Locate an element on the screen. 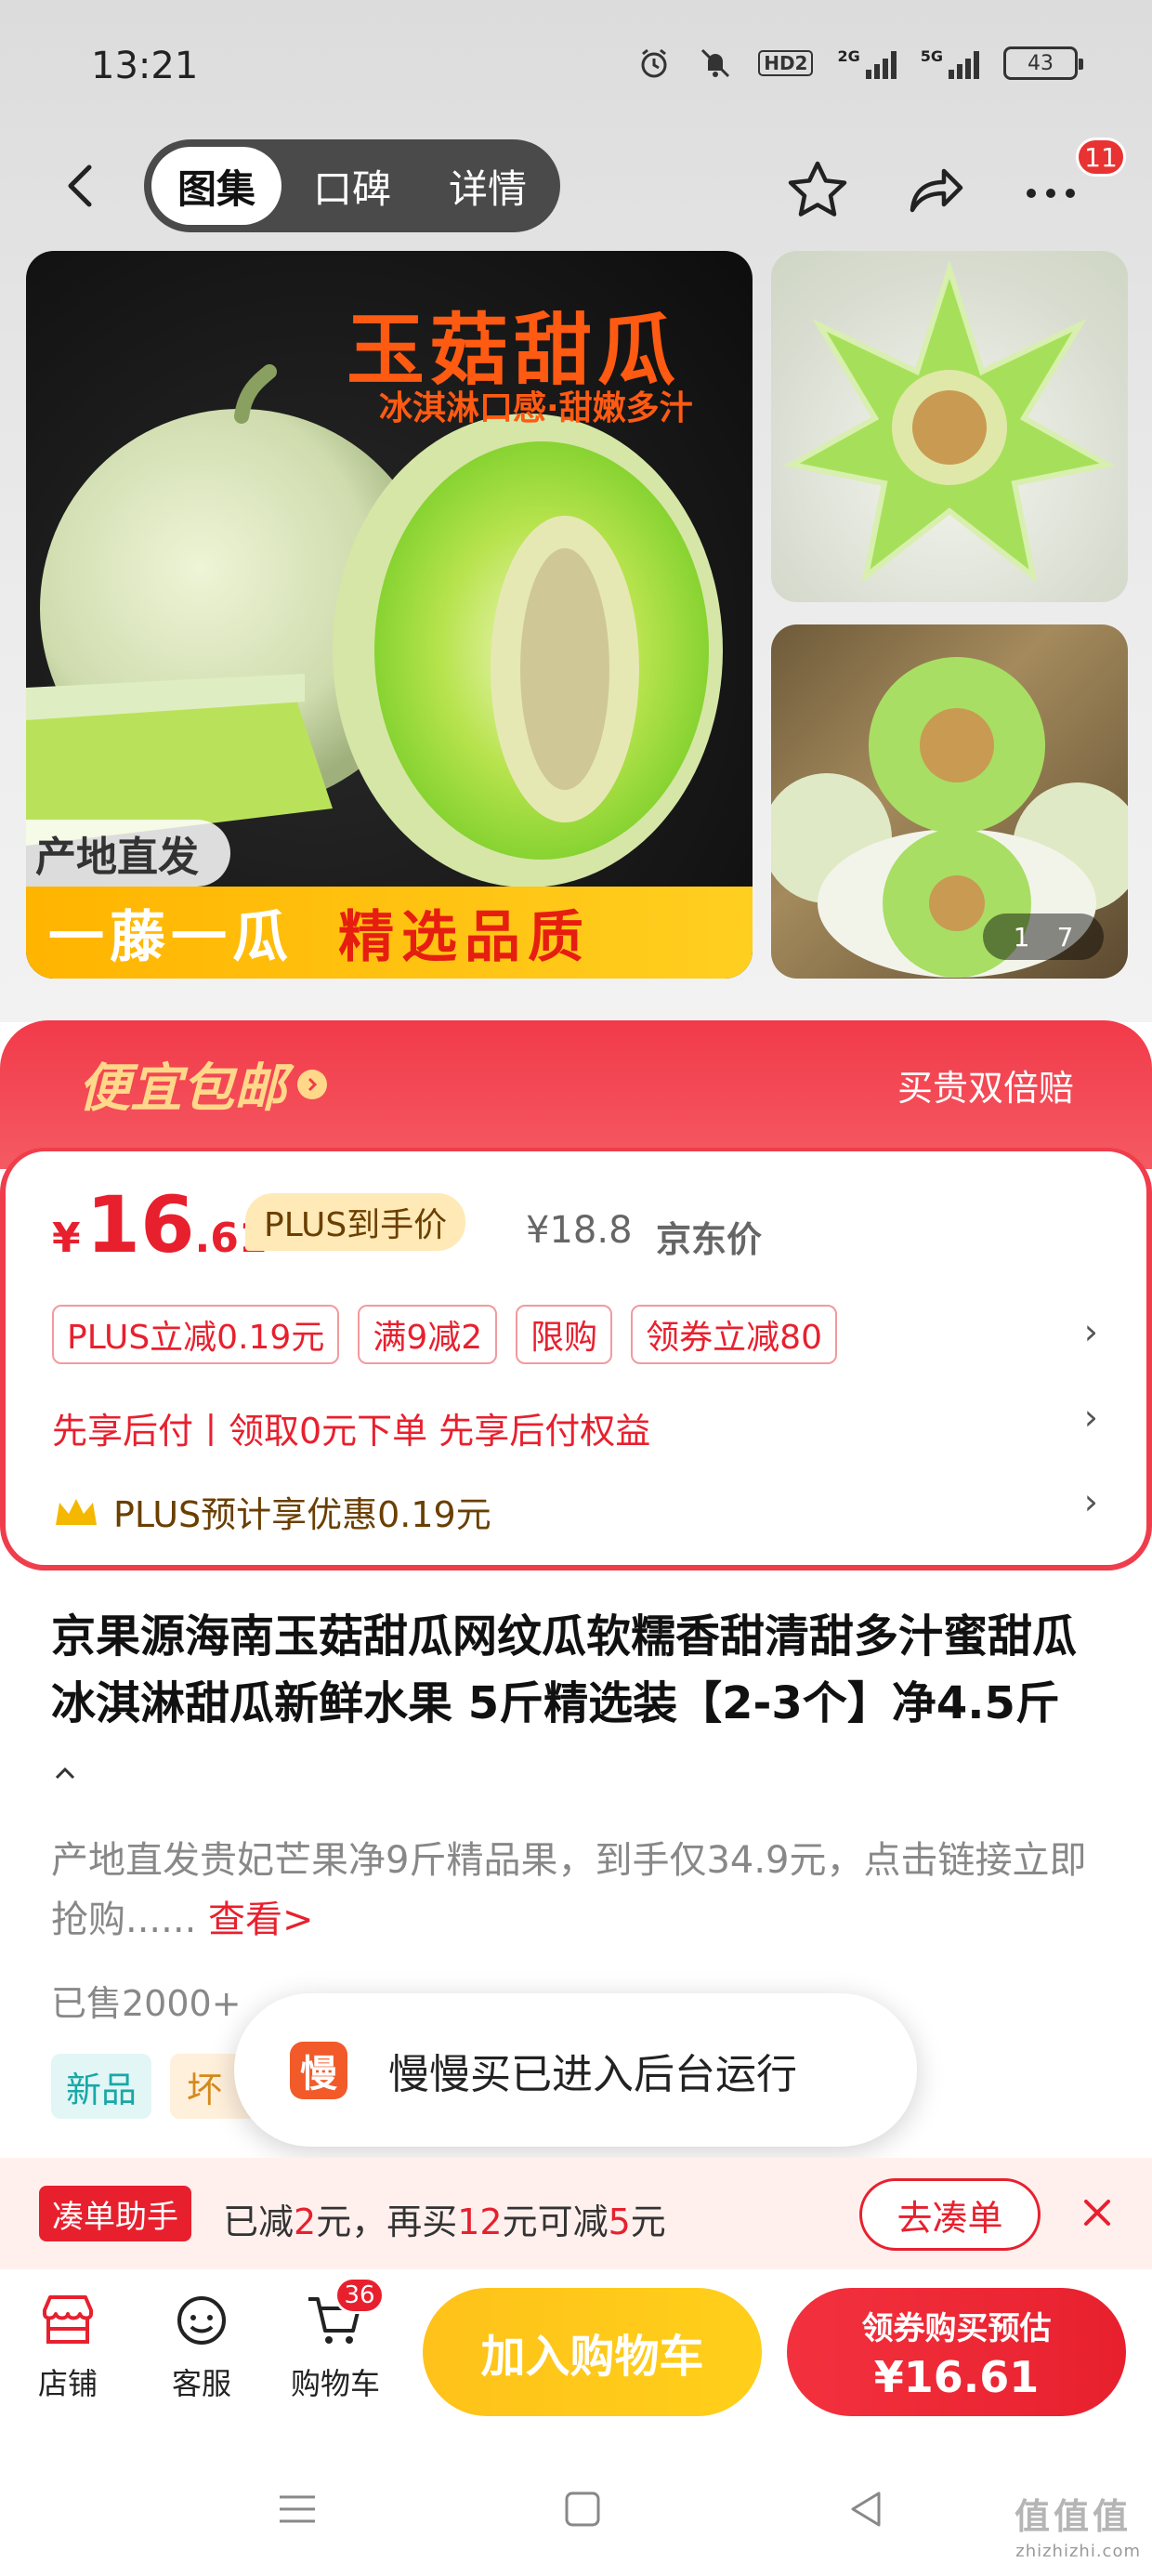  shop-label: 店铺 is located at coordinates (67, 2383).